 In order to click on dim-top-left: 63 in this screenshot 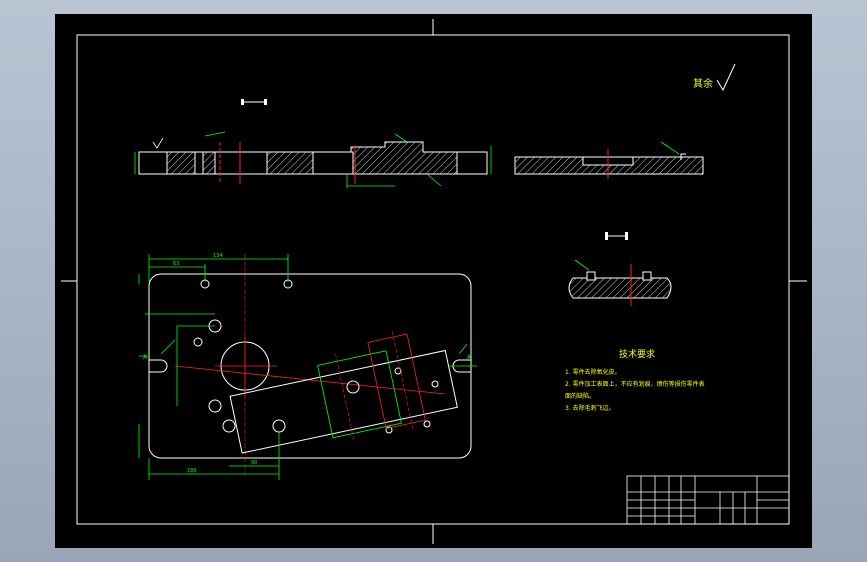, I will do `click(176, 264)`.